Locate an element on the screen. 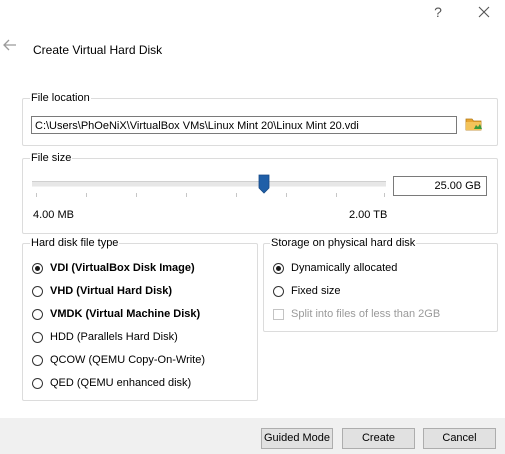 This screenshot has height=454, width=505. split-files-label: Split into files of less than 2GB is located at coordinates (366, 314).